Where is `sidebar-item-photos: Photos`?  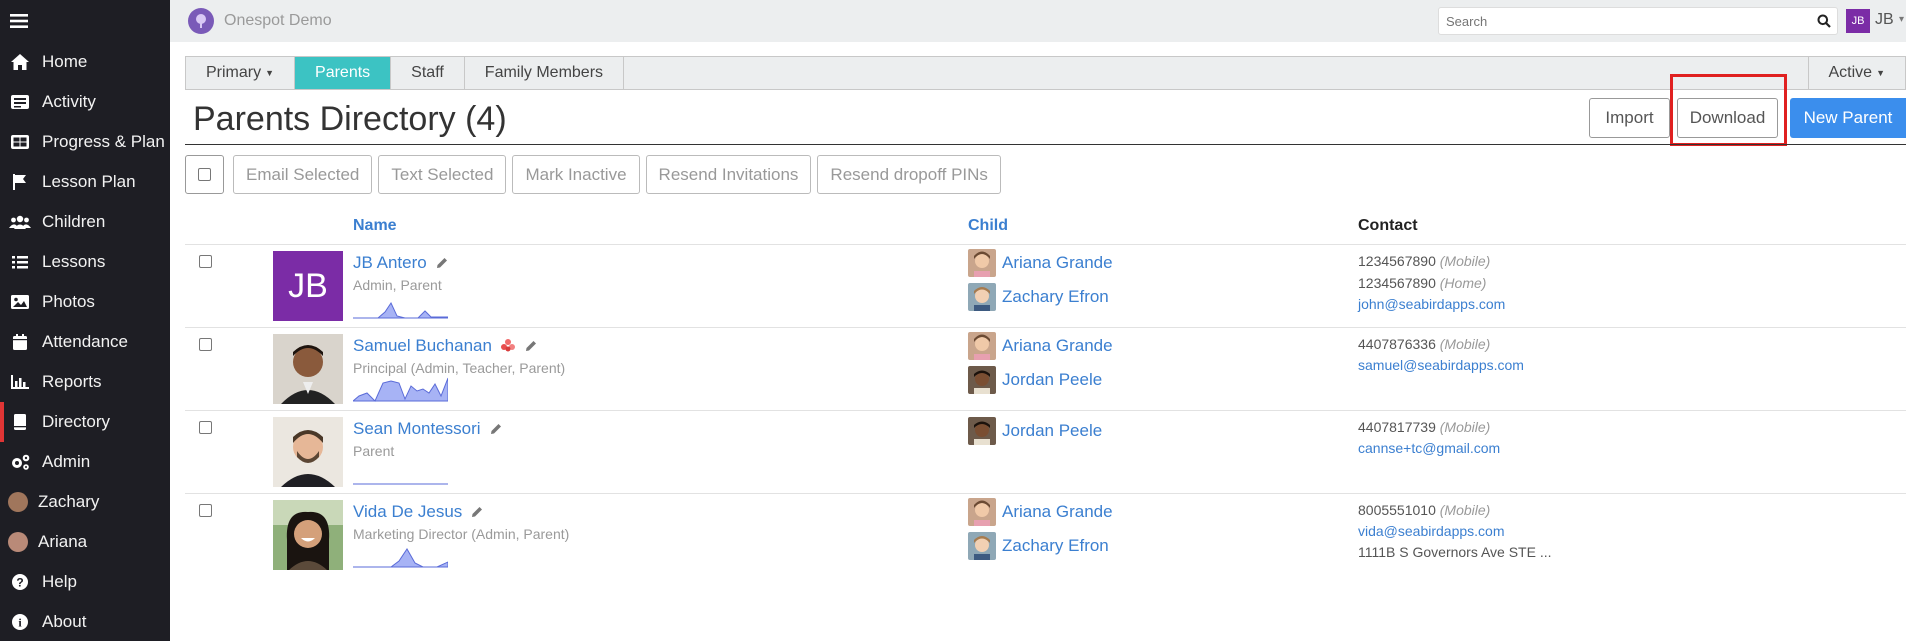
sidebar-item-photos: Photos is located at coordinates (85, 302).